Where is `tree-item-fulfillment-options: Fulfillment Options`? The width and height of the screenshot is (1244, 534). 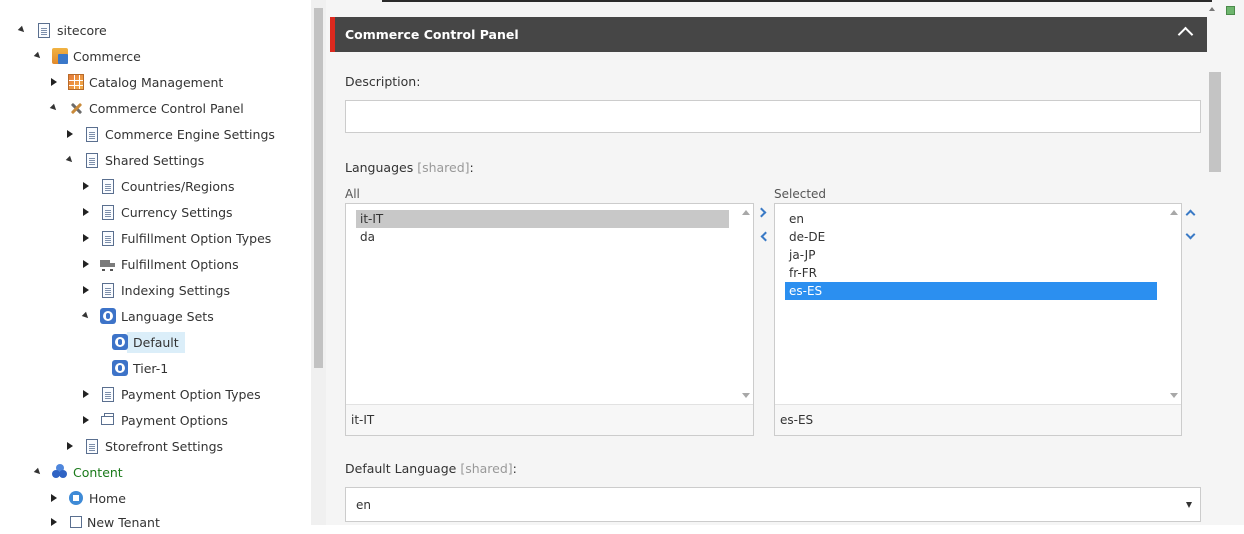
tree-item-fulfillment-options: Fulfillment Options is located at coordinates (159, 264).